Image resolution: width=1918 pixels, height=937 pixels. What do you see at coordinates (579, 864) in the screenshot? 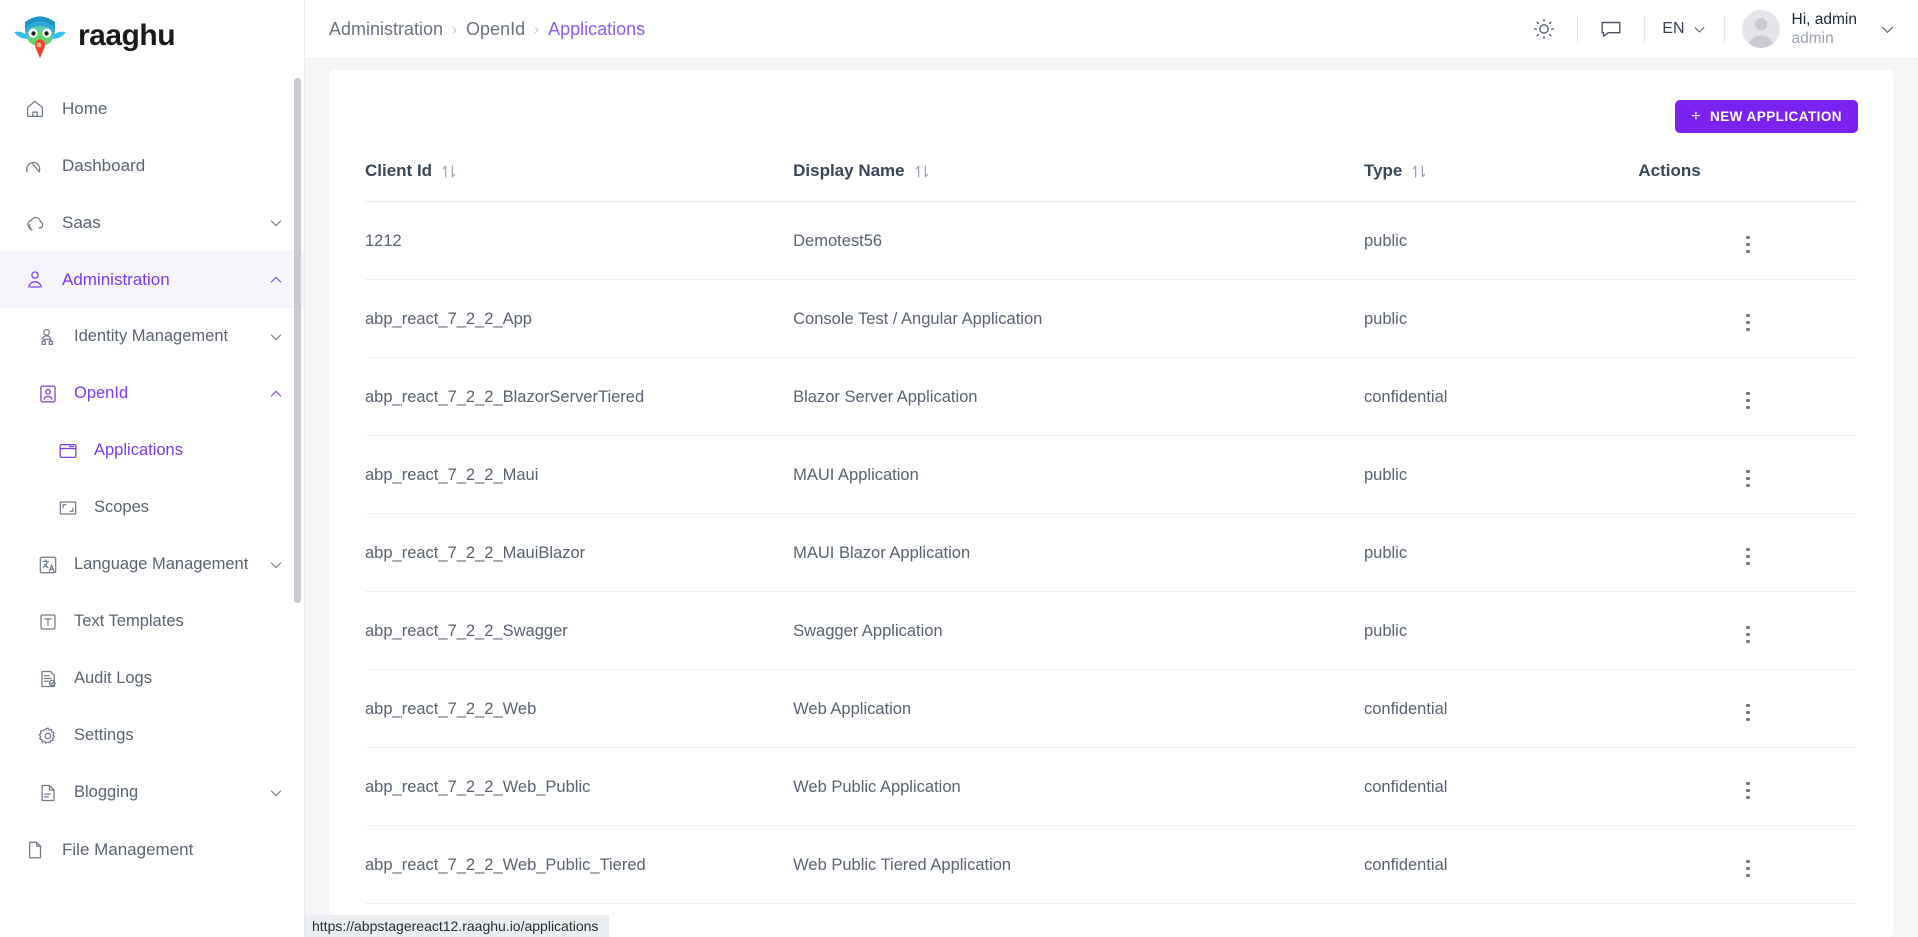
I see `cell-client-id: abp_react_7_2_2_Web_Public_Tiered` at bounding box center [579, 864].